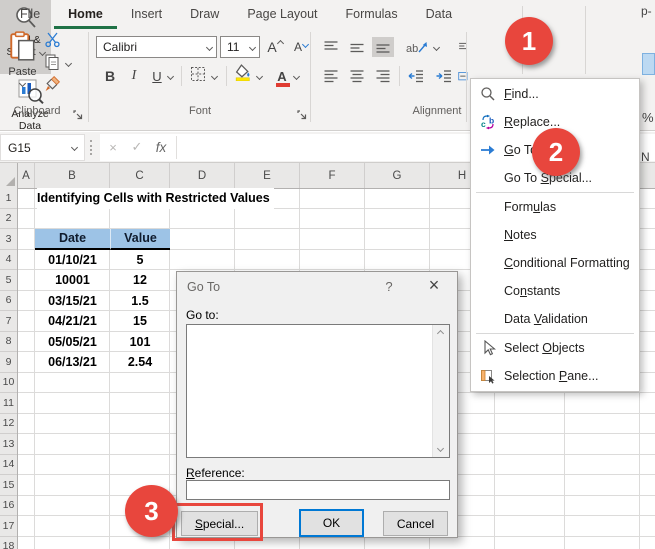 Image resolution: width=655 pixels, height=549 pixels. Describe the element at coordinates (282, 14) in the screenshot. I see `tab-page-layout: Page Layout` at that location.